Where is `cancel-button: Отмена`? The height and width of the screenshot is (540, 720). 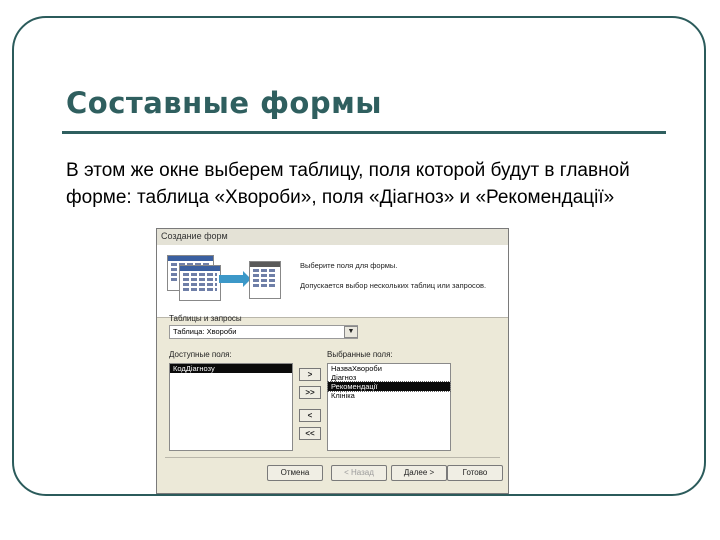
cancel-button: Отмена is located at coordinates (295, 473).